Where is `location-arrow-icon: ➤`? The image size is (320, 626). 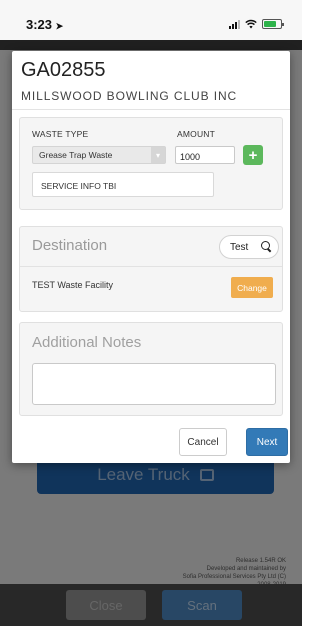 location-arrow-icon: ➤ is located at coordinates (59, 26).